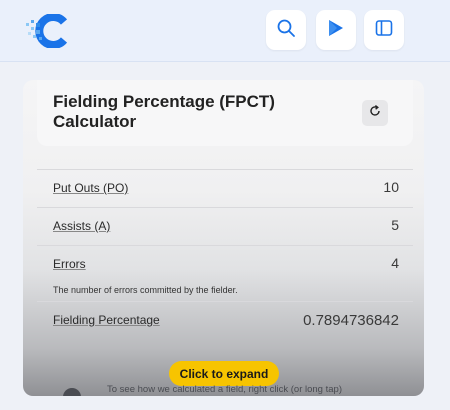  I want to click on search-icon, so click(286, 30).